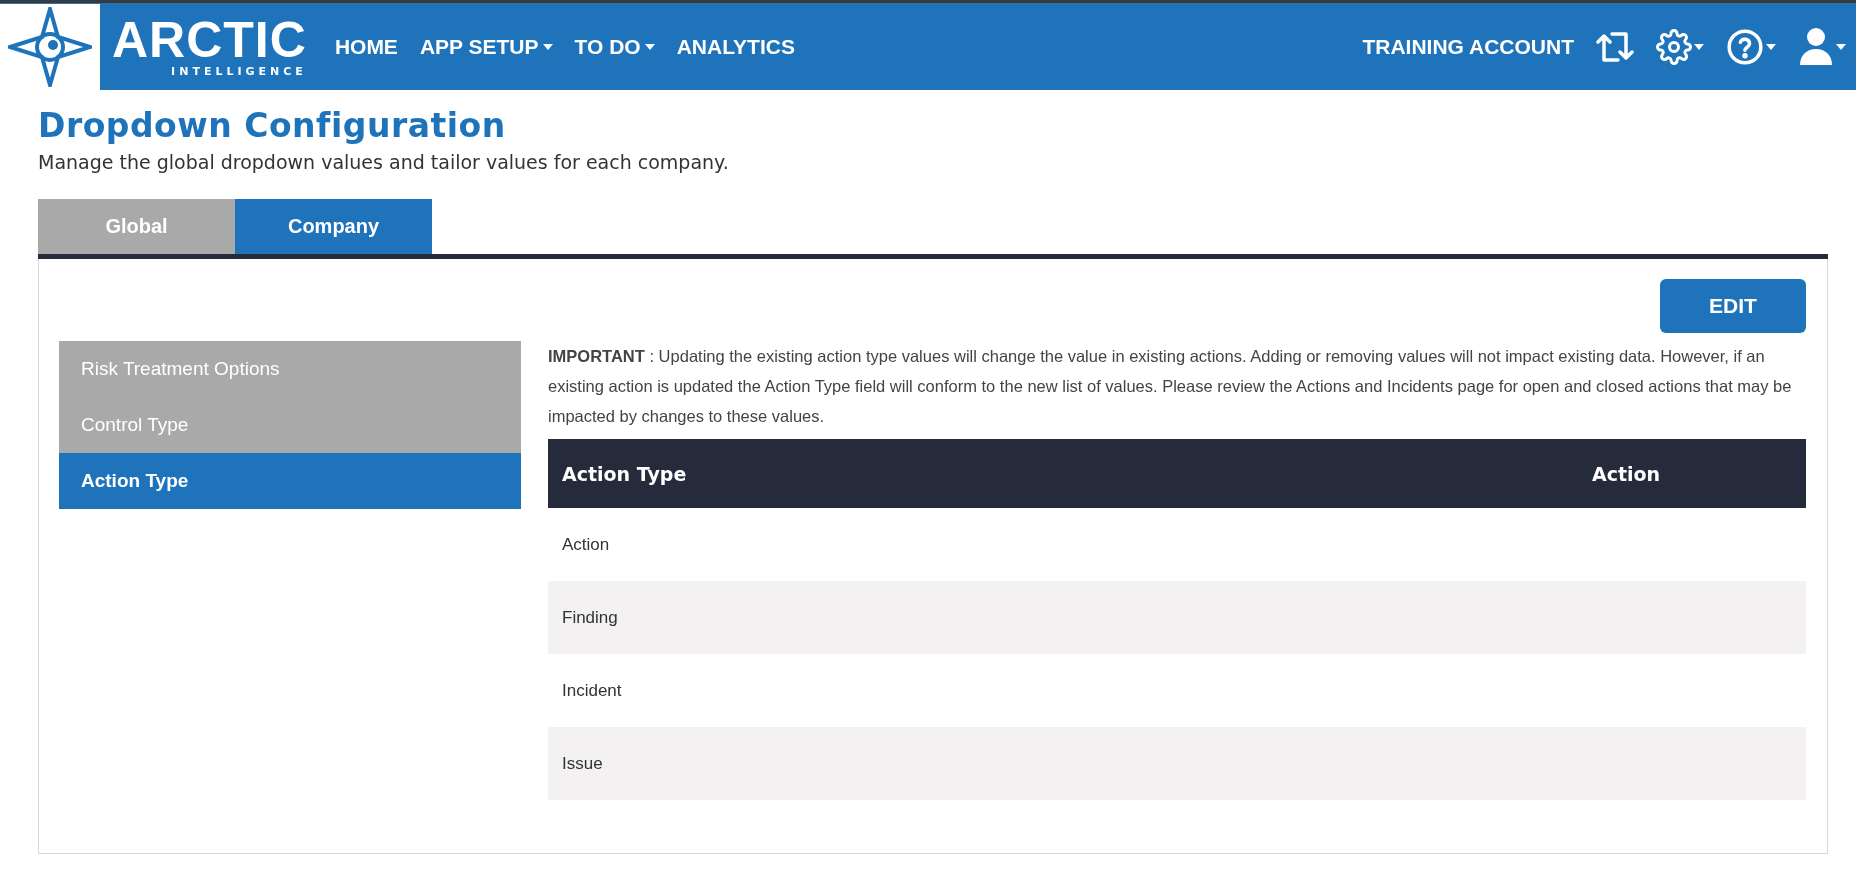 This screenshot has height=884, width=1856. I want to click on table-cell: Action, so click(1063, 544).